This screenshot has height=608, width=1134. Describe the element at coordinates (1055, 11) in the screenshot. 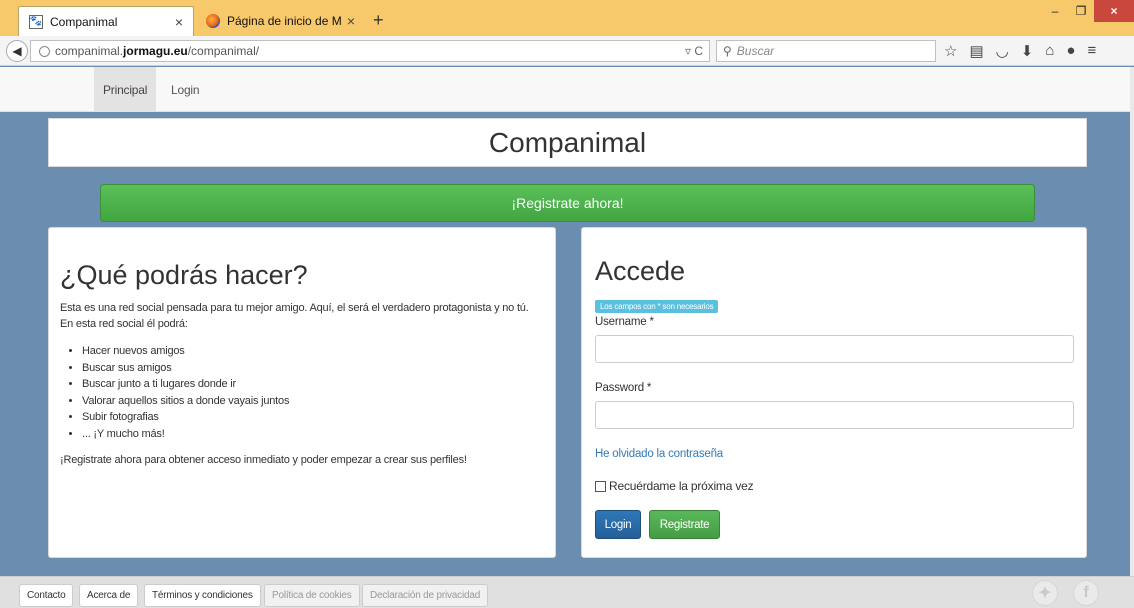

I see `minimize-button: –` at that location.